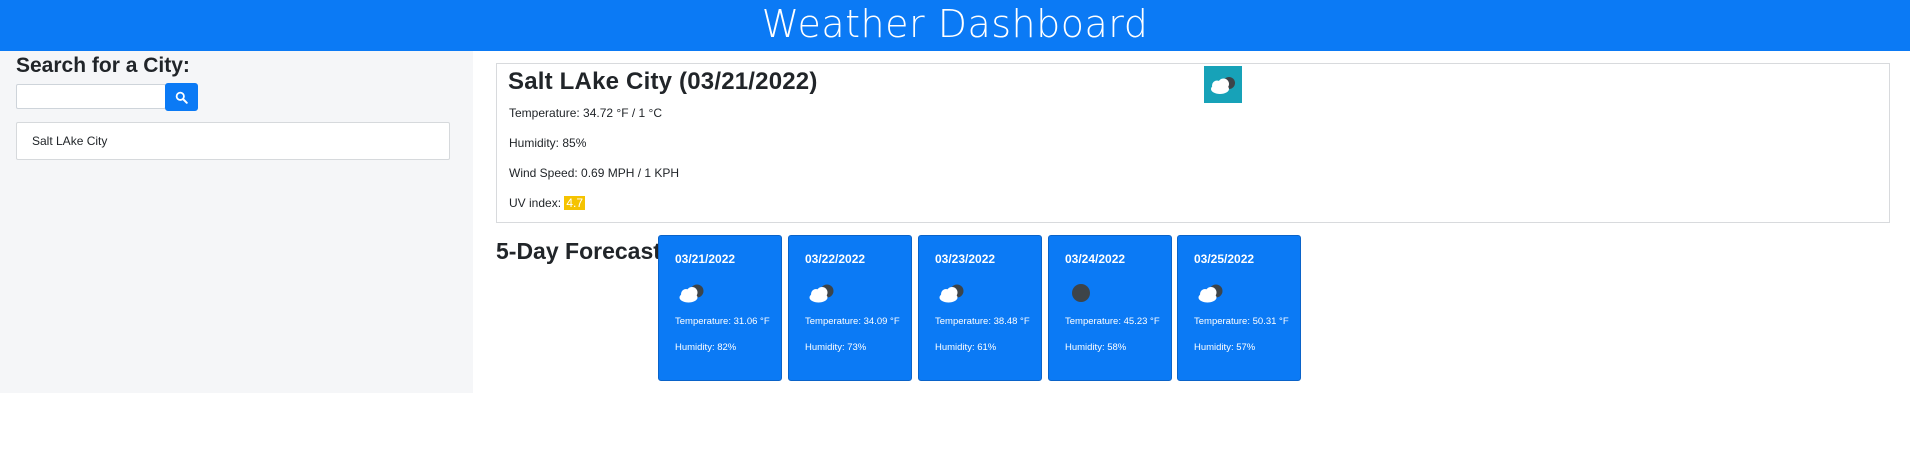  I want to click on history-item-salt-lake-city: Salt LAke City, so click(233, 141).